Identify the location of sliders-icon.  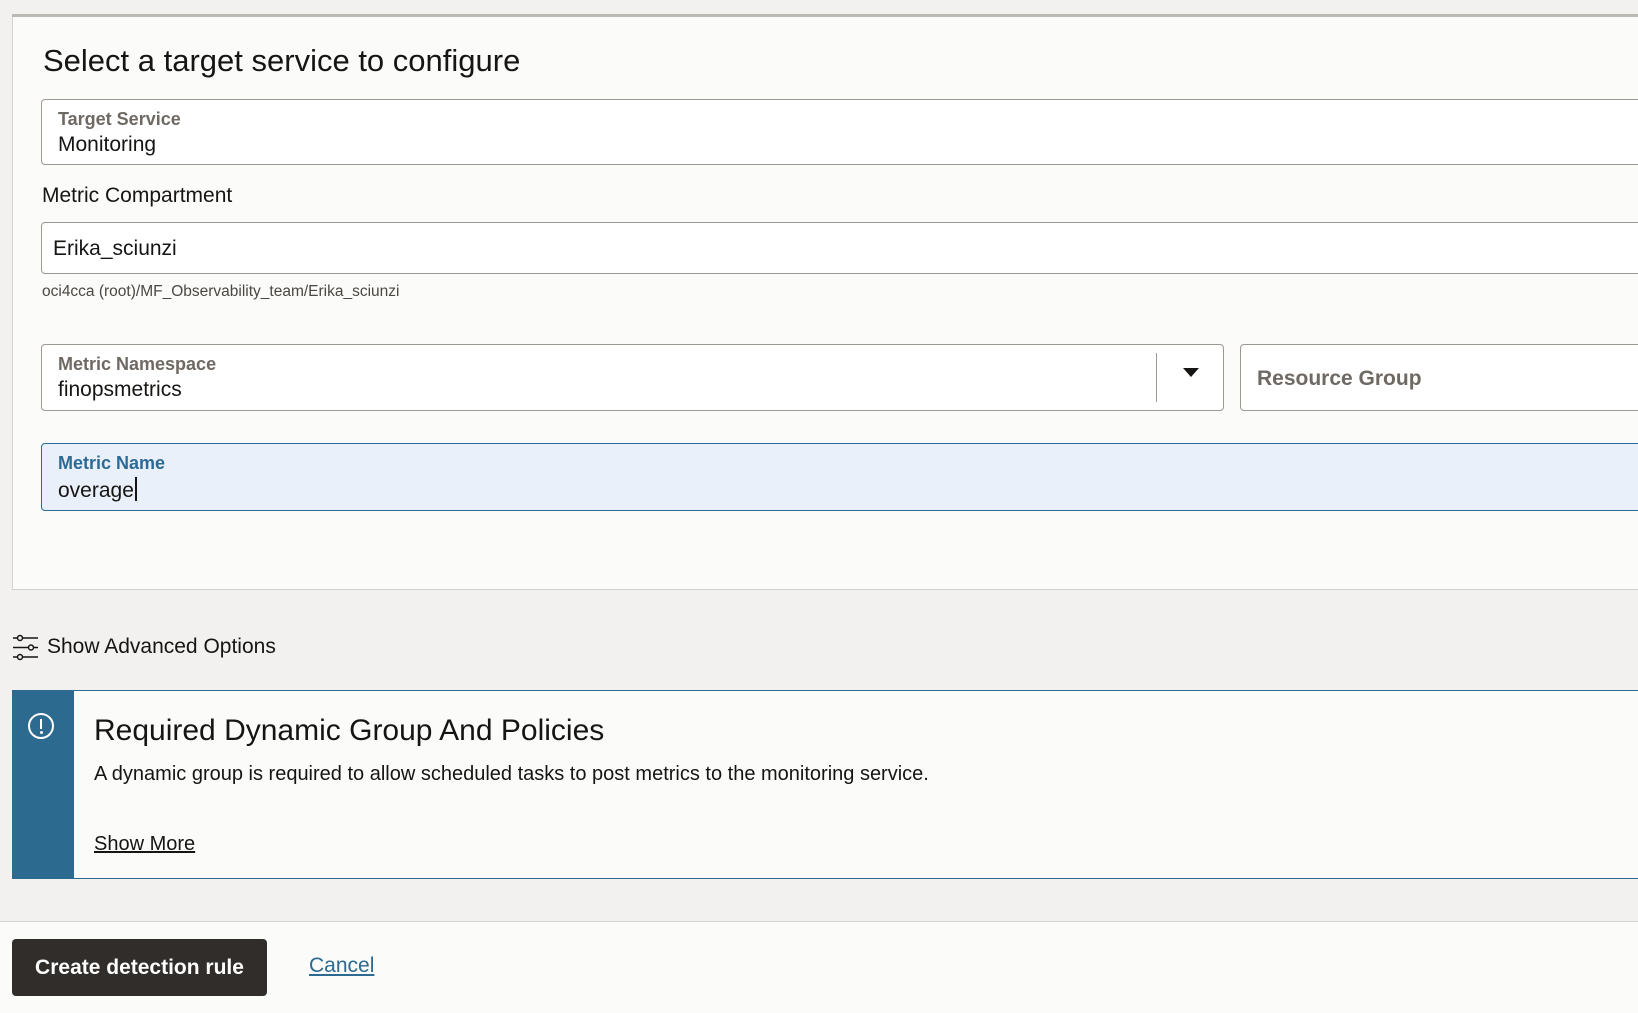
(25, 647).